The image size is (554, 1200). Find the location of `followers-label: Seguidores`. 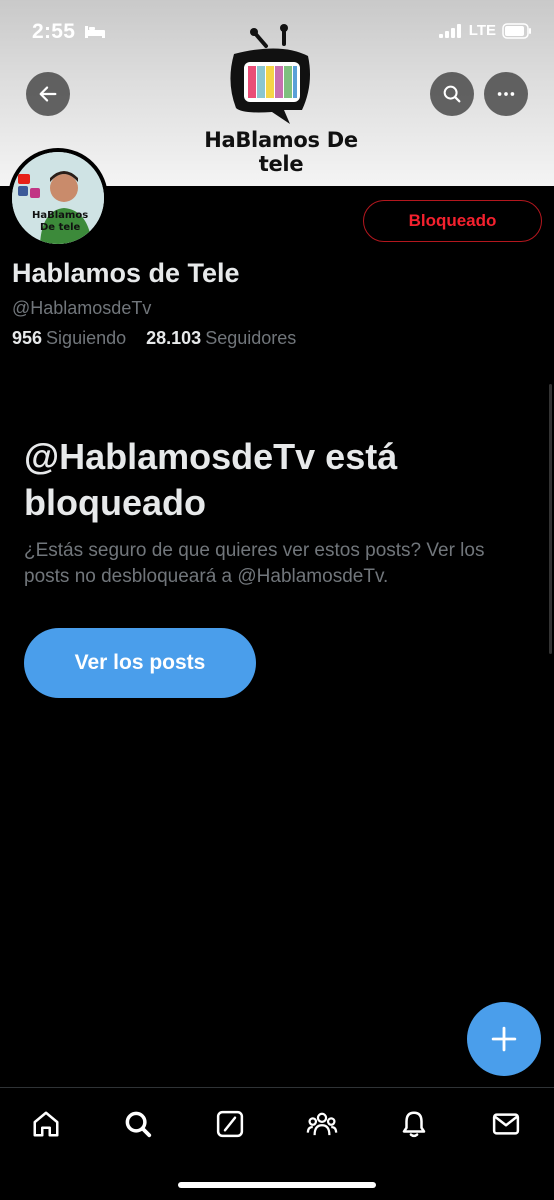

followers-label: Seguidores is located at coordinates (251, 338).